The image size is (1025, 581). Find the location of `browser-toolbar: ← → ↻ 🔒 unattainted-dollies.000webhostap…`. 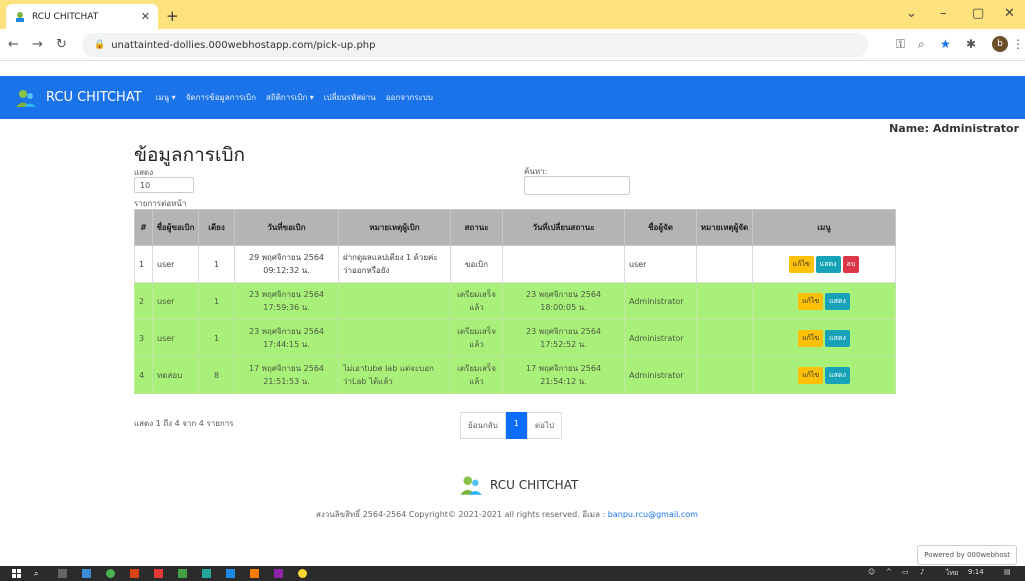

browser-toolbar: ← → ↻ 🔒 unattainted-dollies.000webhostap… is located at coordinates (512, 45).